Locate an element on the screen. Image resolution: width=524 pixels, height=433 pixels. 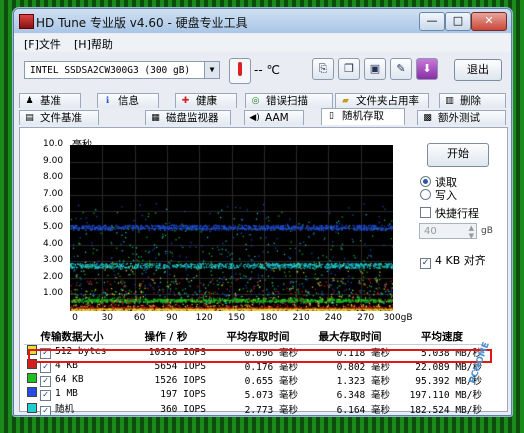
row-size-label: 64 KB is located at coordinates (69, 379).